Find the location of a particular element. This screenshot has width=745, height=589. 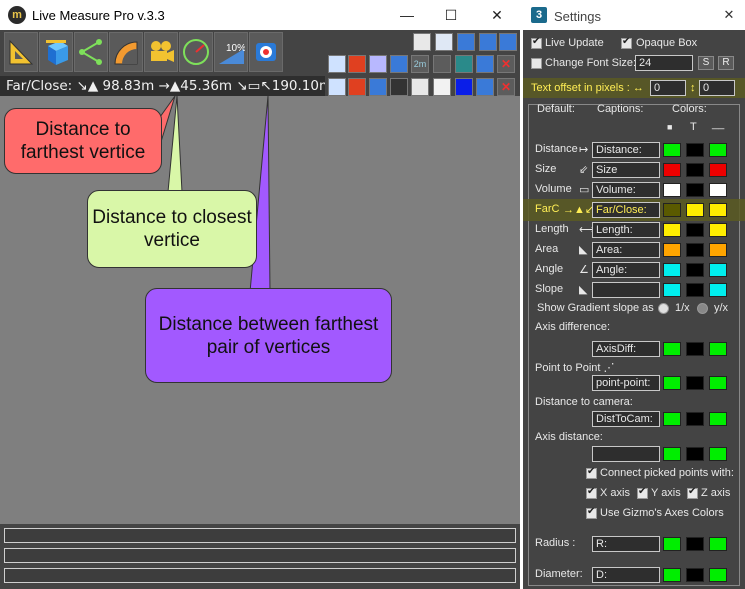

row-label: Volume is located at coordinates (553, 189).